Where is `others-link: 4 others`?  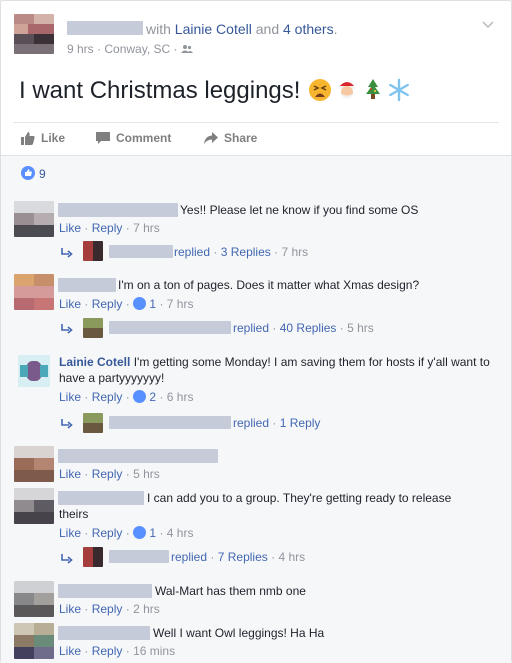
others-link: 4 others is located at coordinates (308, 29).